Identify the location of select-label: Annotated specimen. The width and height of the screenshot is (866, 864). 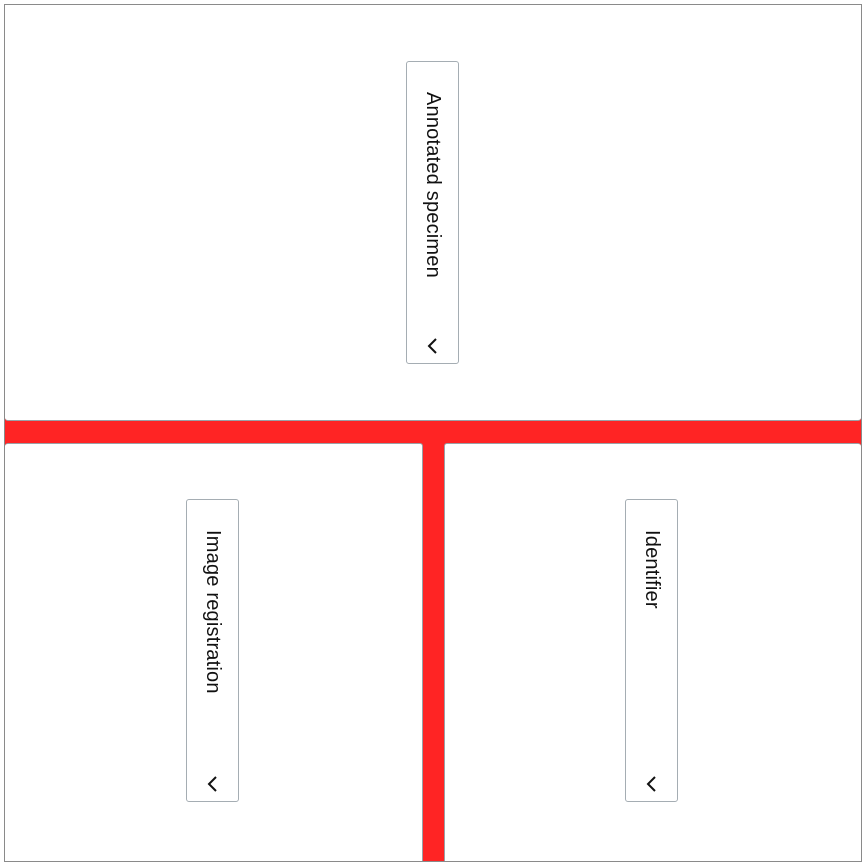
(433, 185).